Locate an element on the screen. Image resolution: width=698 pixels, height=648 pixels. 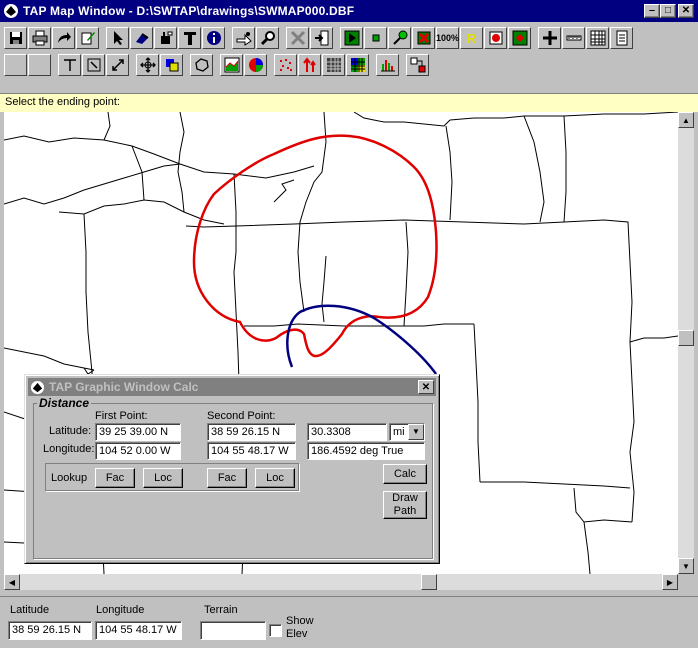
scroll-corner is located at coordinates (686, 582).